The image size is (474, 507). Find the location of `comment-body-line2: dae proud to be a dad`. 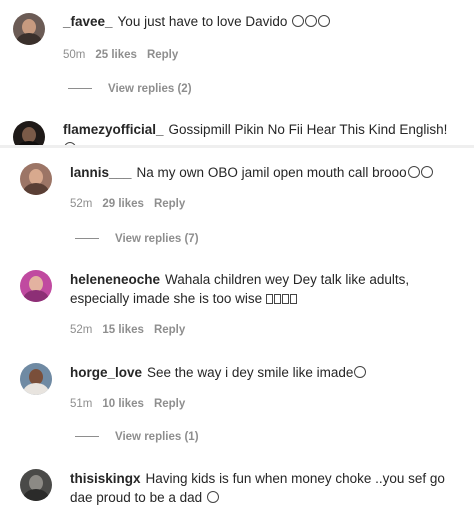

comment-body-line2: dae proud to be a dad is located at coordinates (136, 497).